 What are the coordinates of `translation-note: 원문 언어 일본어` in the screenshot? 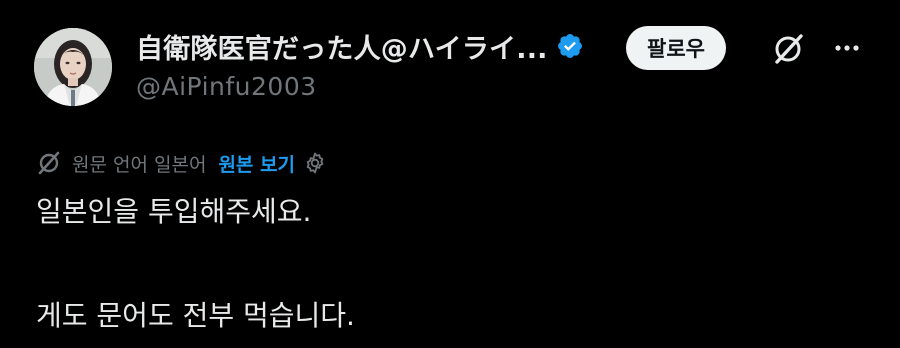 It's located at (139, 164).